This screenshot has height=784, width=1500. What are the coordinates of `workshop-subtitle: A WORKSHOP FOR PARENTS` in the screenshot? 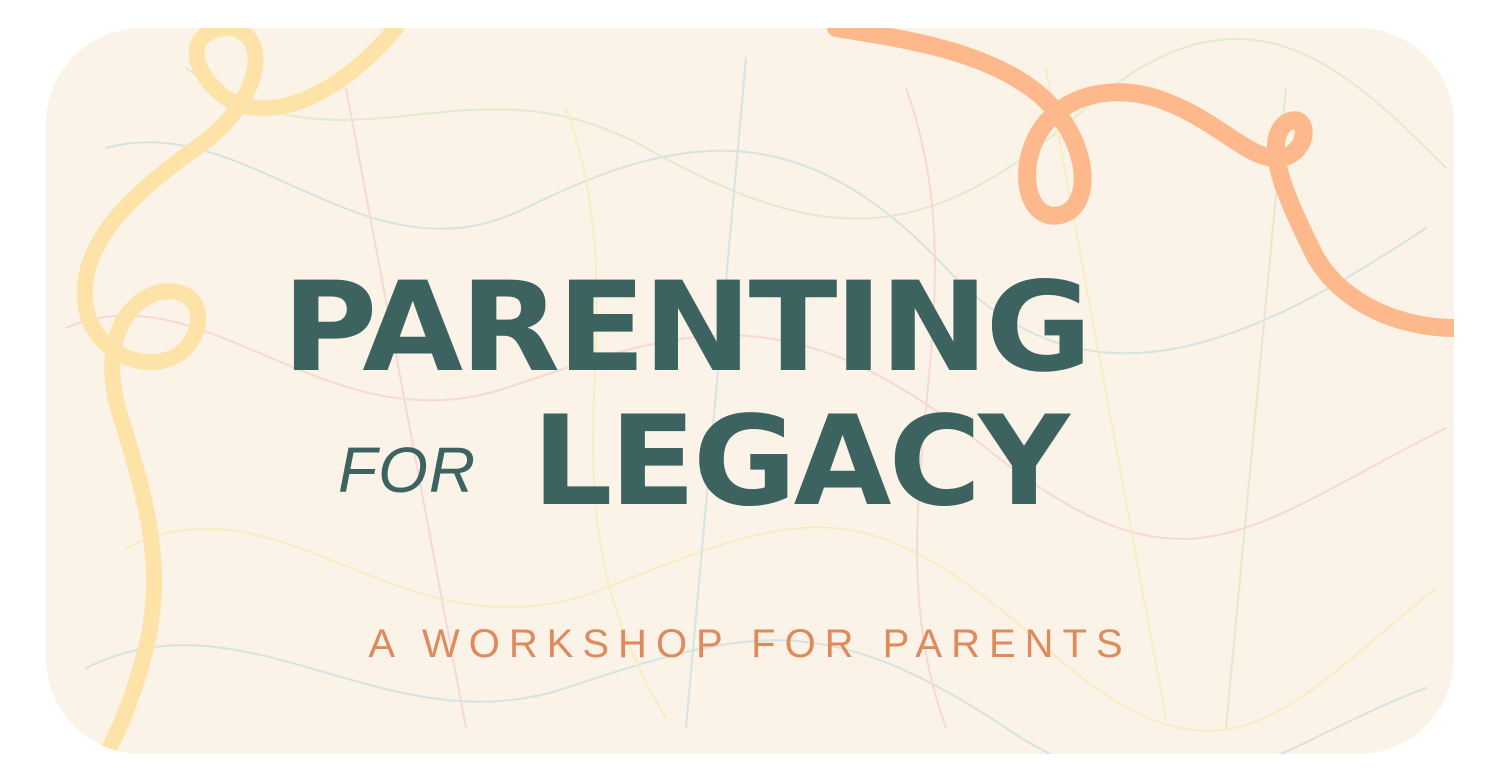 It's located at (750, 644).